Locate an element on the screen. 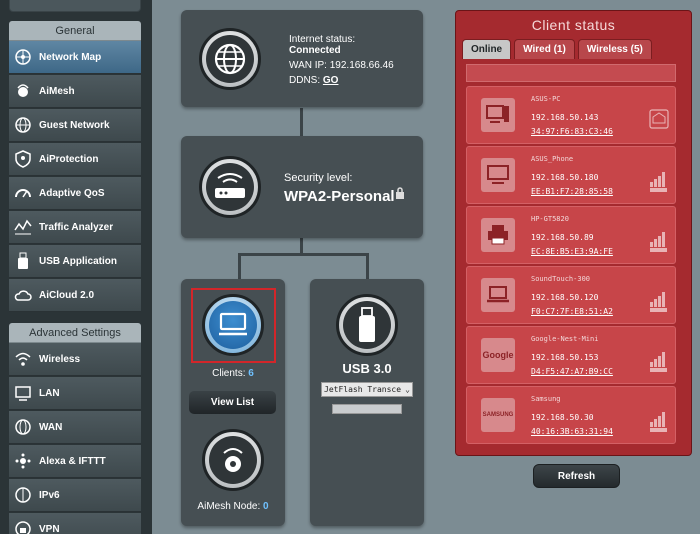  usb-drive-icon is located at coordinates (367, 325).